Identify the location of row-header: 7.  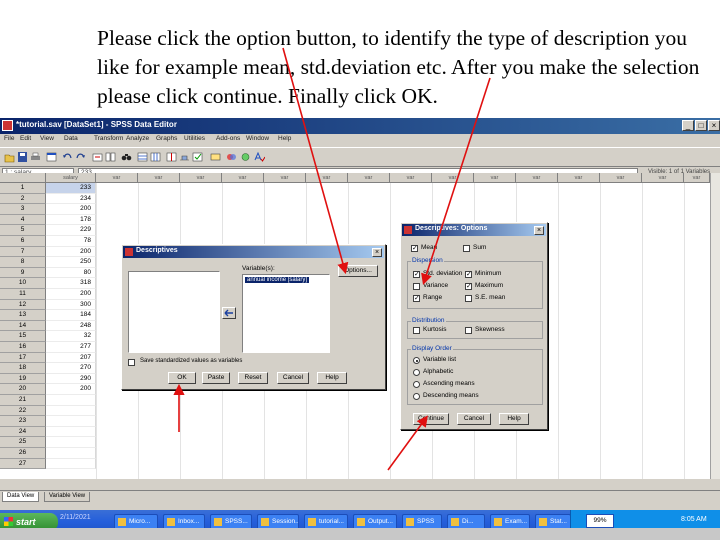
(23, 252).